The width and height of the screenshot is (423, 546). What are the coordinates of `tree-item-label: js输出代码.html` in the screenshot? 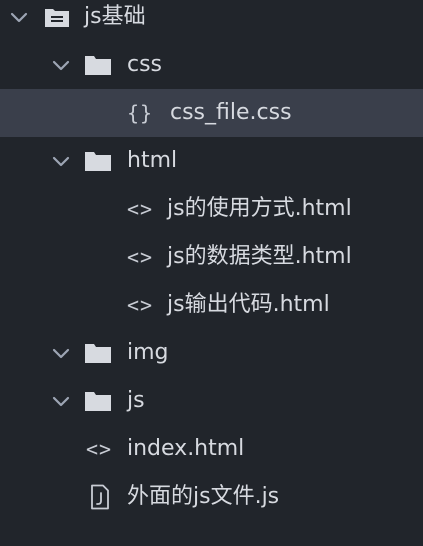 It's located at (248, 304).